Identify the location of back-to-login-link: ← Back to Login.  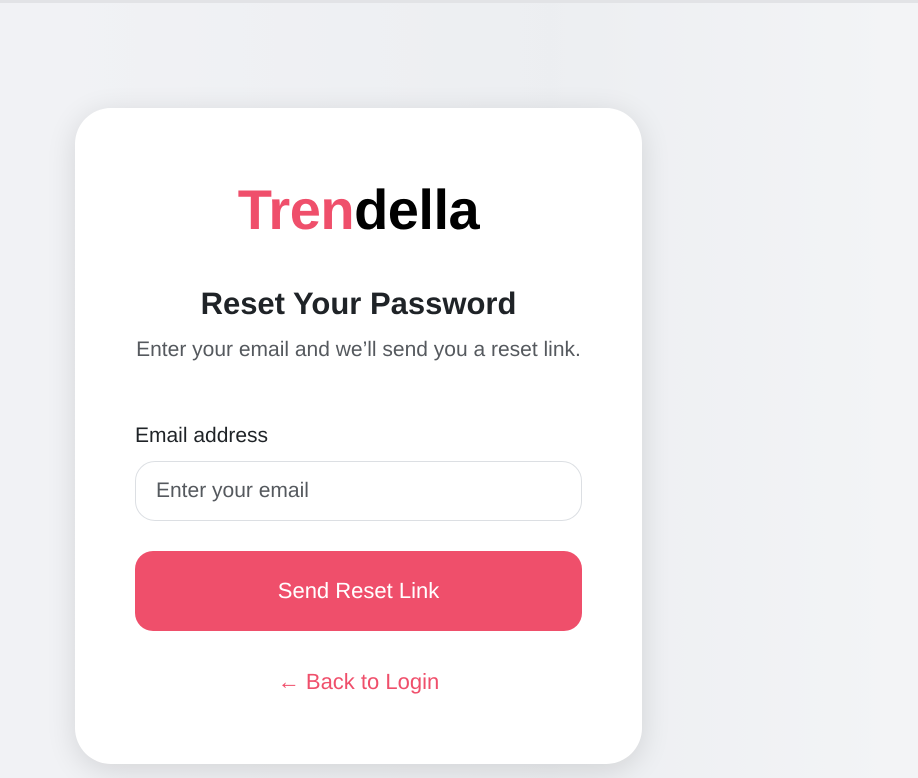
(359, 681).